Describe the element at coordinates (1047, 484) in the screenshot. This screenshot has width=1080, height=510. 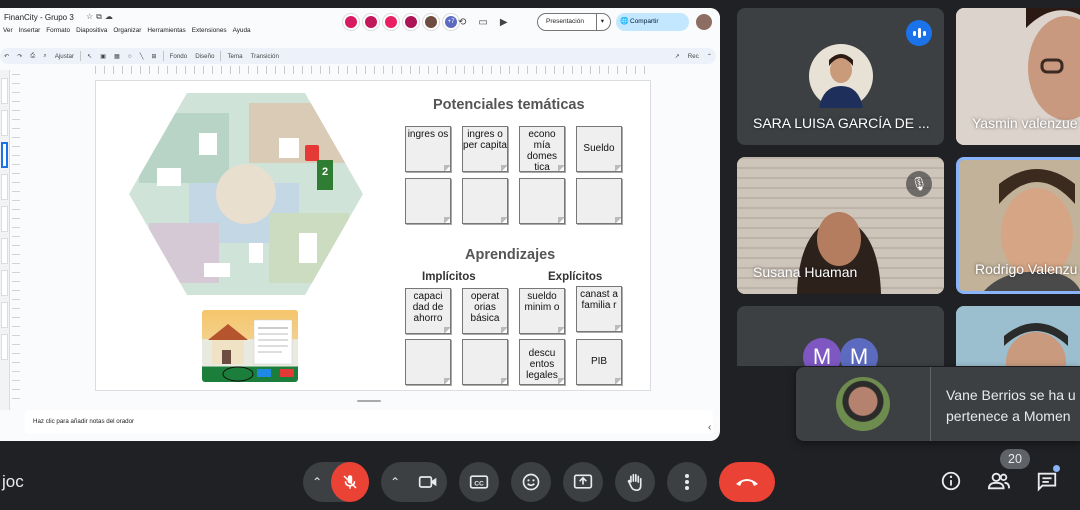
I see `chat-button` at that location.